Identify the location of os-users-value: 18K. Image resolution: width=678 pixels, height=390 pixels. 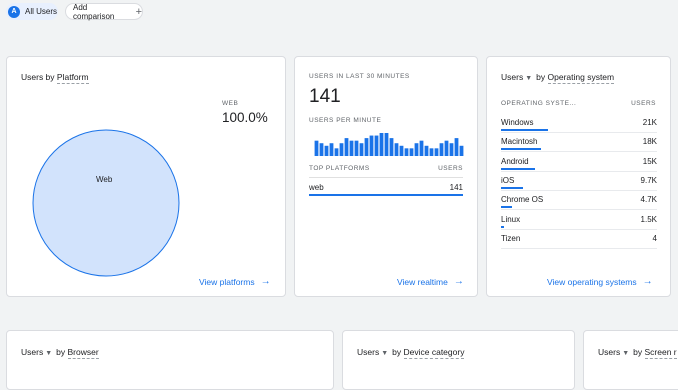
(649, 142).